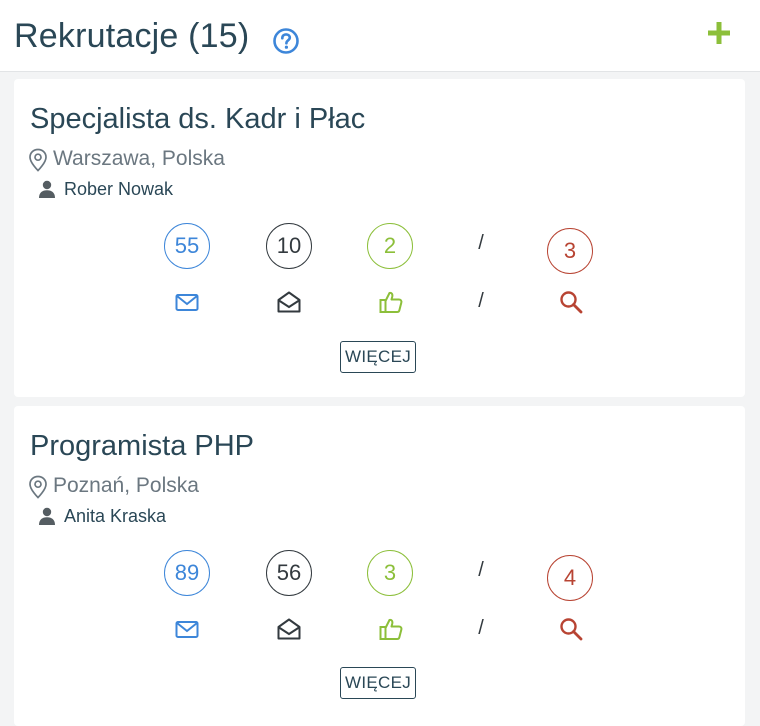 This screenshot has height=726, width=760. I want to click on location-text: Warszawa, Polska, so click(139, 158).